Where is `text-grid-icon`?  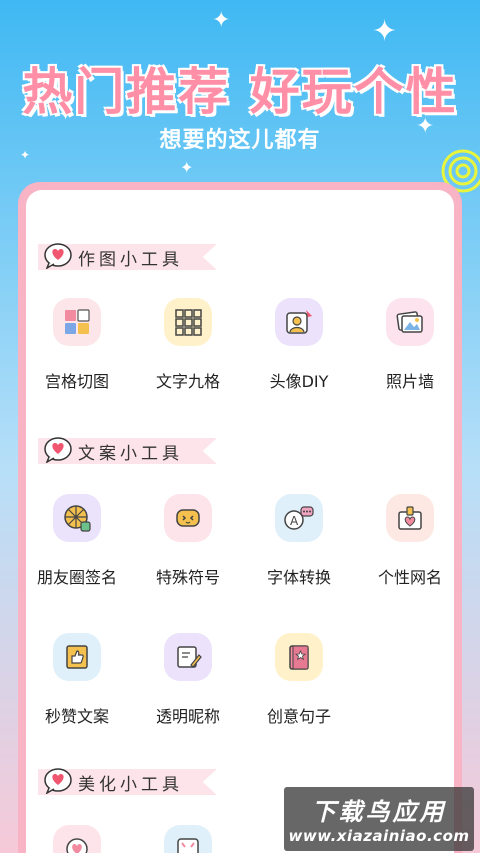
text-grid-icon is located at coordinates (188, 322).